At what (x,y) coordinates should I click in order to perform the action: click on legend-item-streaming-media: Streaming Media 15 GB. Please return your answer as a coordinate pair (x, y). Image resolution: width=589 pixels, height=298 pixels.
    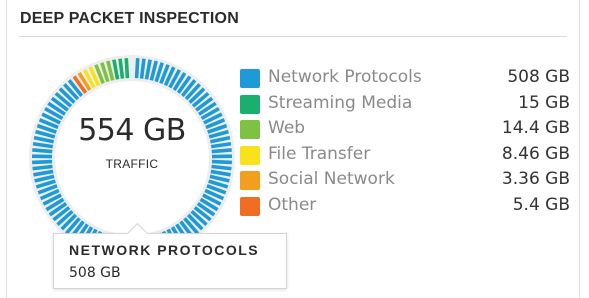
    Looking at the image, I should click on (402, 105).